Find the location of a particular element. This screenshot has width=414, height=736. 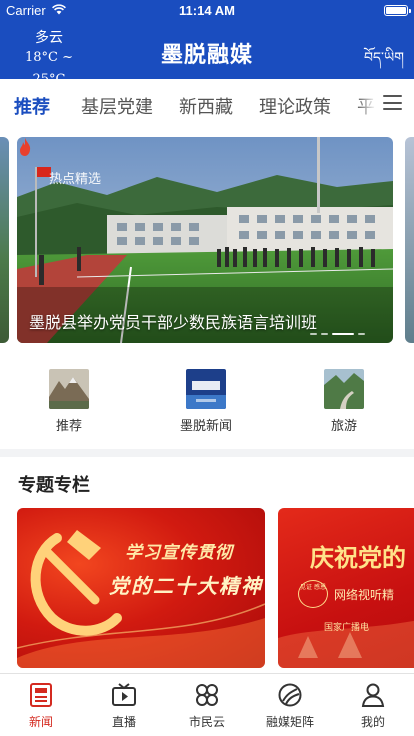

channel-label: 推荐 is located at coordinates (68, 426).